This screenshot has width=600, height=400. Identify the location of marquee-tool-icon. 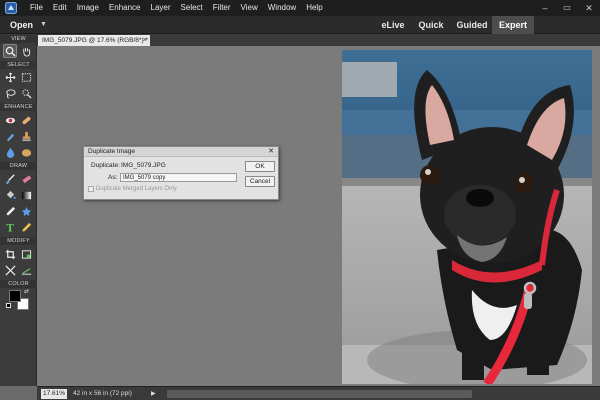
(26, 77).